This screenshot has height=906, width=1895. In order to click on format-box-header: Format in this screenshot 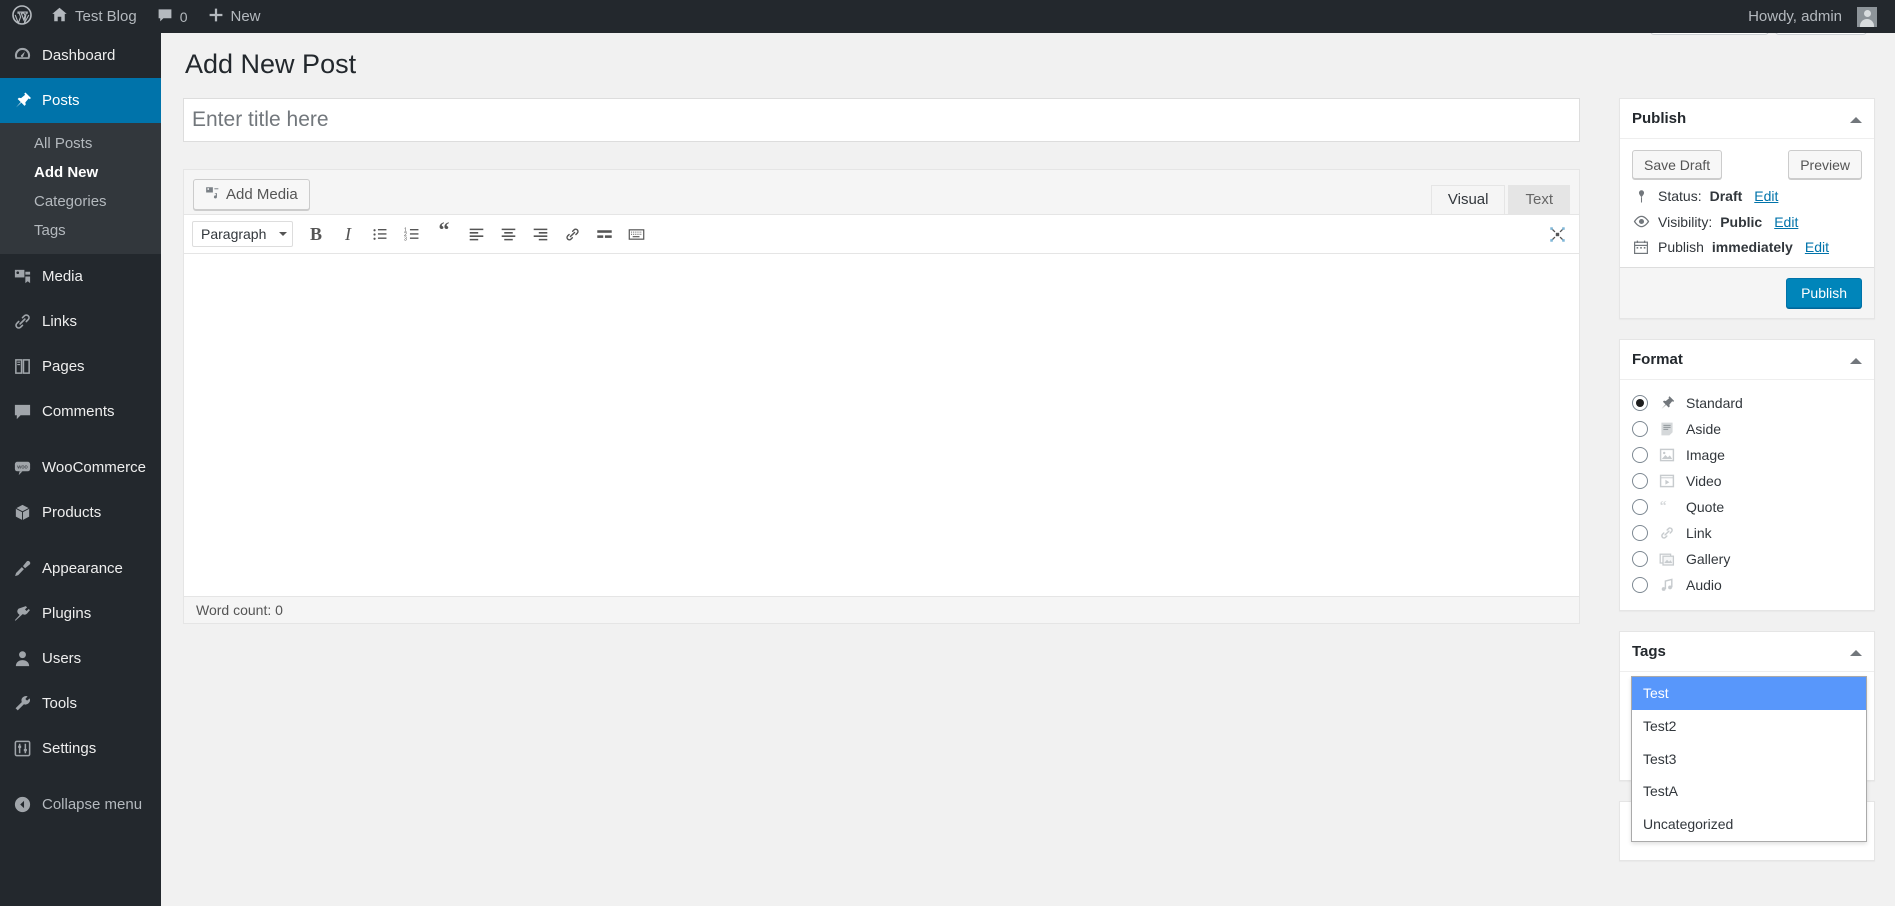, I will do `click(1747, 360)`.